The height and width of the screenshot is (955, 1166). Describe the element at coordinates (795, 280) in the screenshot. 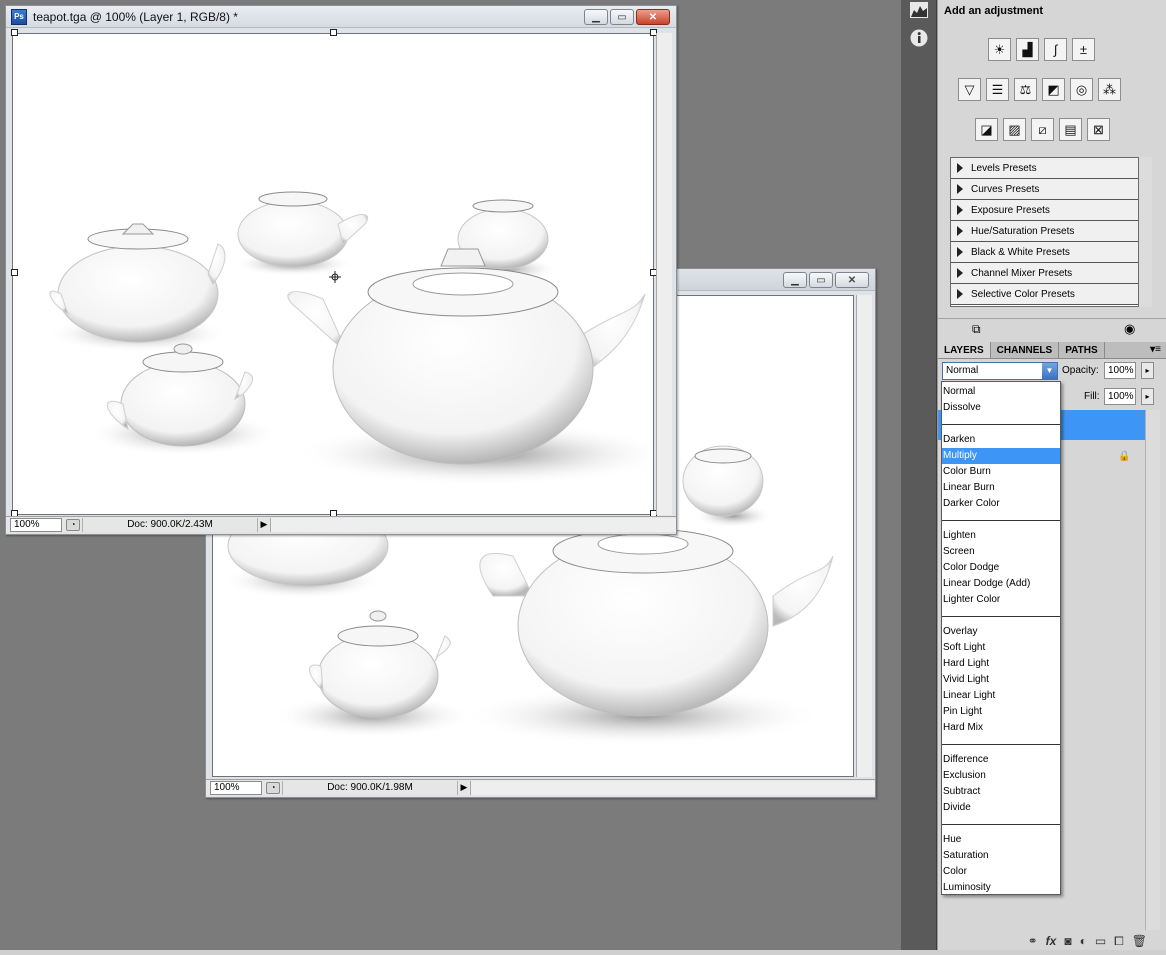

I see `minimize-button-back: ▁` at that location.